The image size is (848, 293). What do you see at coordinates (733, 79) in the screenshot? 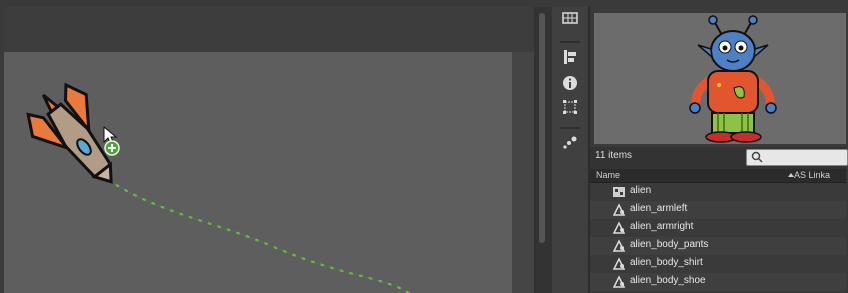
I see `alien-character-preview` at bounding box center [733, 79].